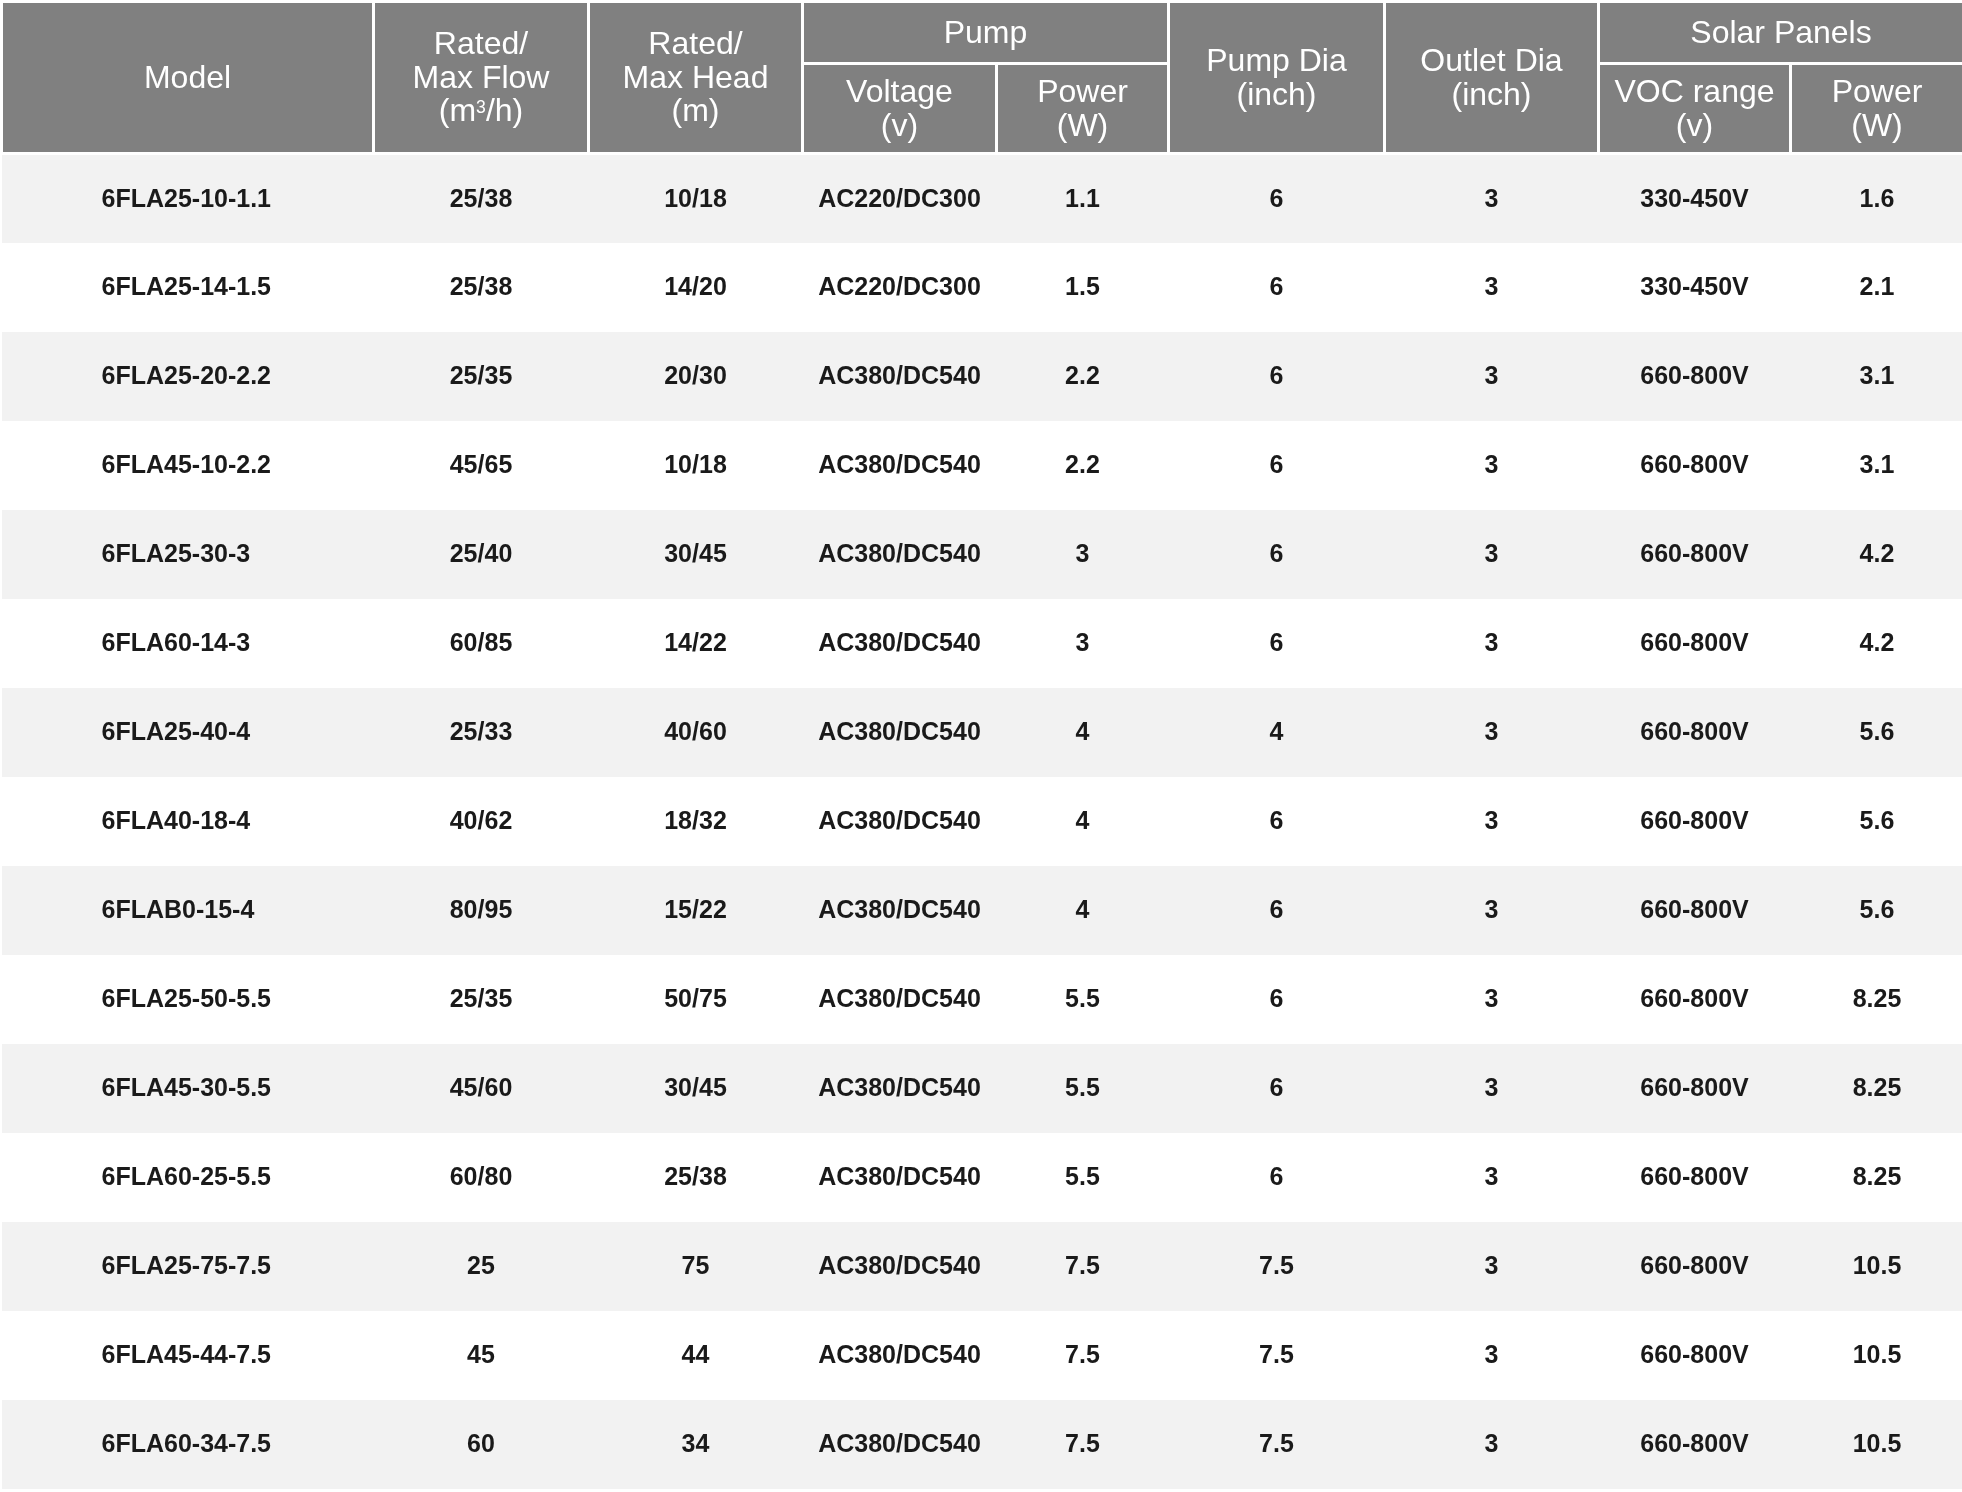 The width and height of the screenshot is (1962, 1492). I want to click on column-header: VOC range (v), so click(1694, 108).